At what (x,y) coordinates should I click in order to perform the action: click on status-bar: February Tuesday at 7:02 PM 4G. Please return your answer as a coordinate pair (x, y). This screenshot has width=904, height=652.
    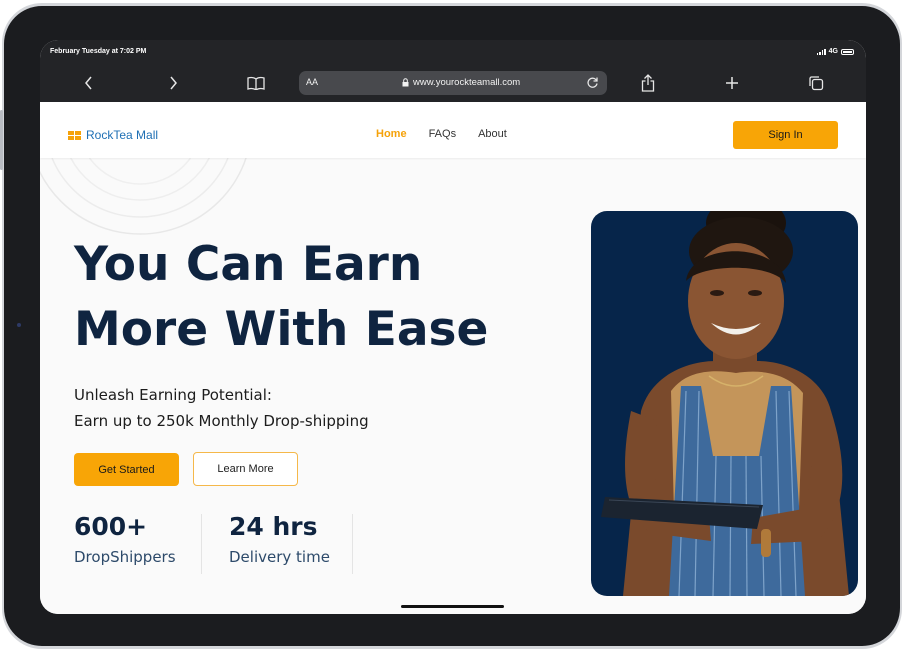
    Looking at the image, I should click on (453, 52).